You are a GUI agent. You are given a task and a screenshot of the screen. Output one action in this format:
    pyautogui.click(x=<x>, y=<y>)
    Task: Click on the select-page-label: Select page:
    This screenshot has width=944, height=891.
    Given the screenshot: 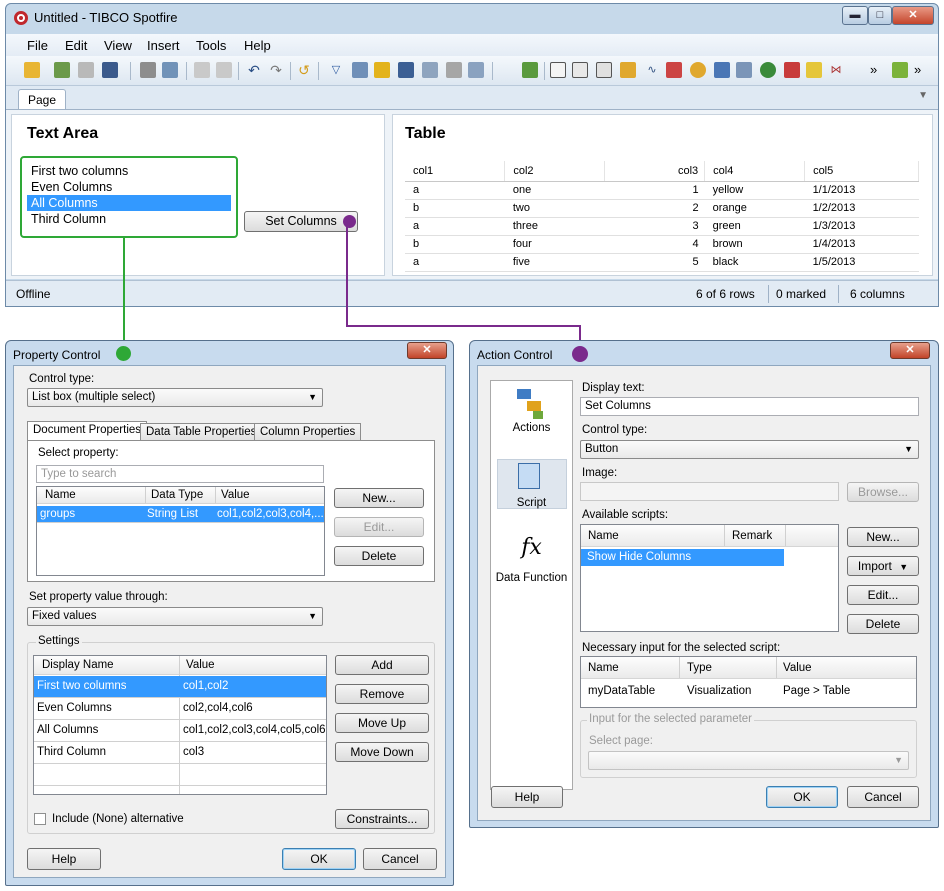 What is the action you would take?
    pyautogui.click(x=621, y=741)
    